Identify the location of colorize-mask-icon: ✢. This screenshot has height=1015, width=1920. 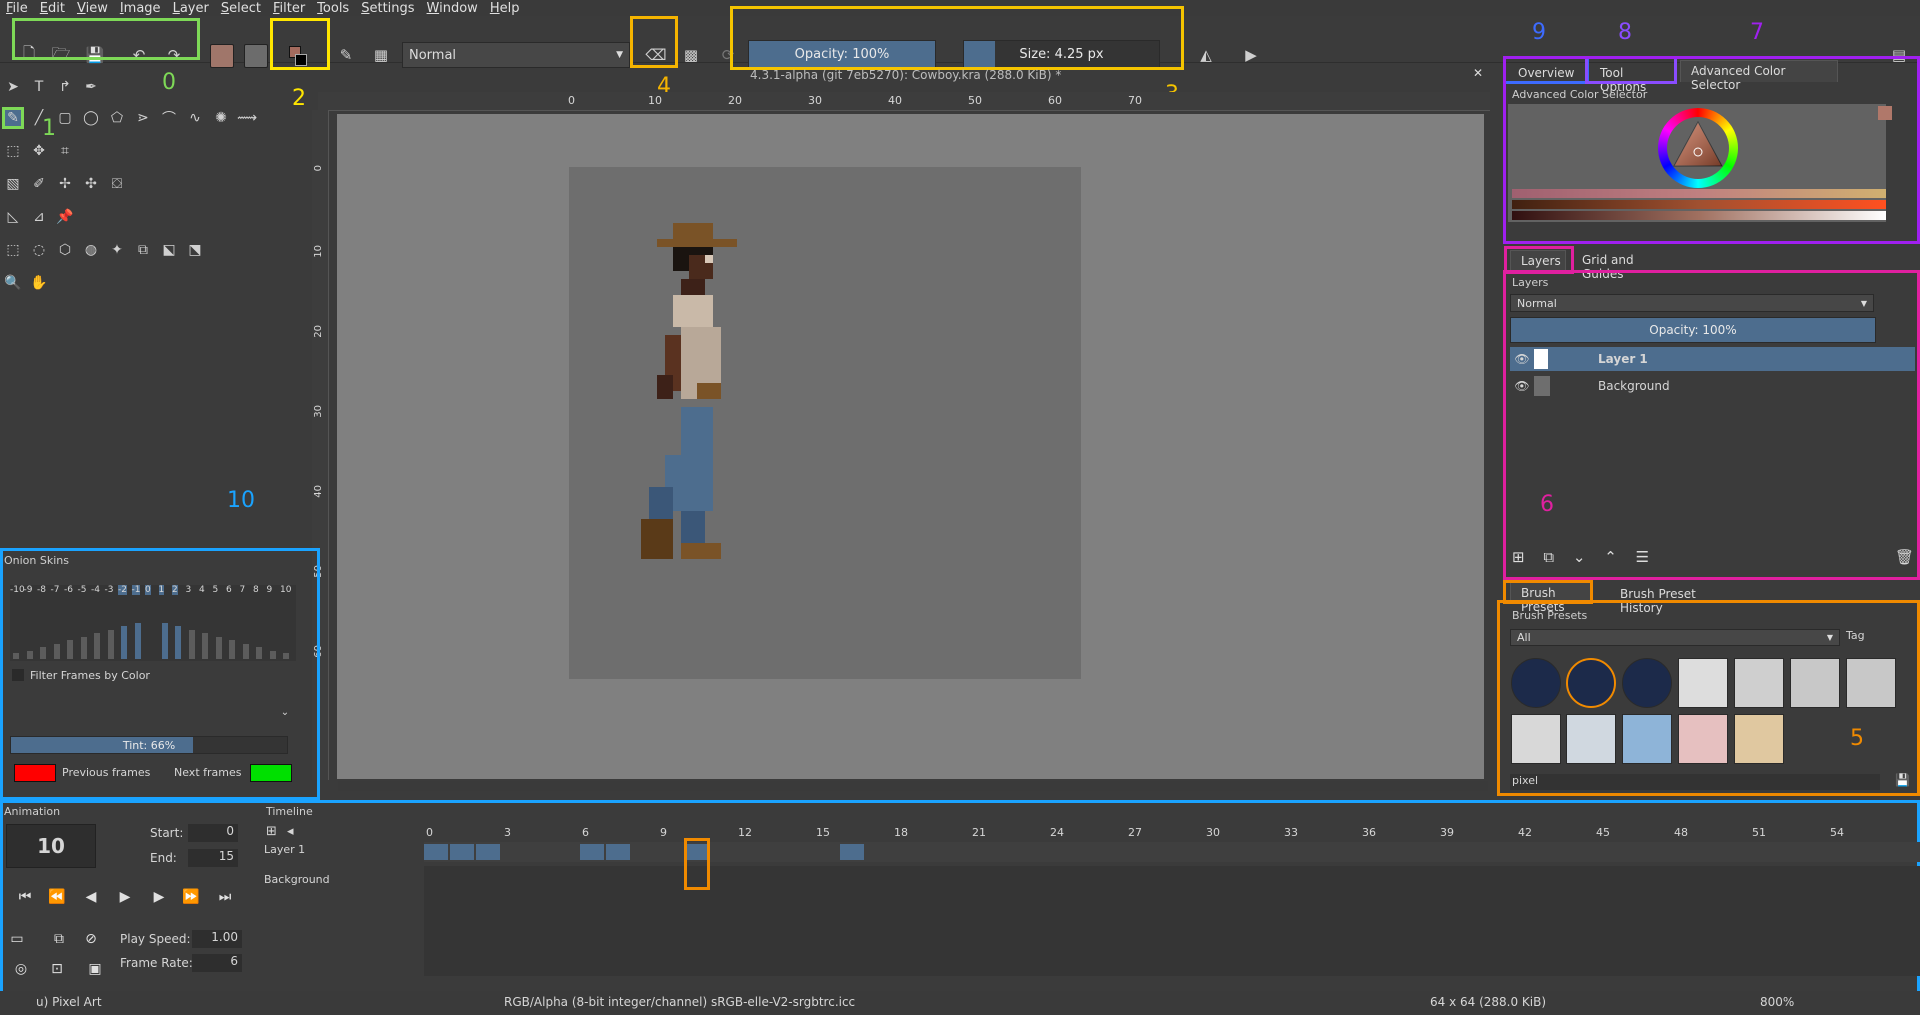
(65, 184).